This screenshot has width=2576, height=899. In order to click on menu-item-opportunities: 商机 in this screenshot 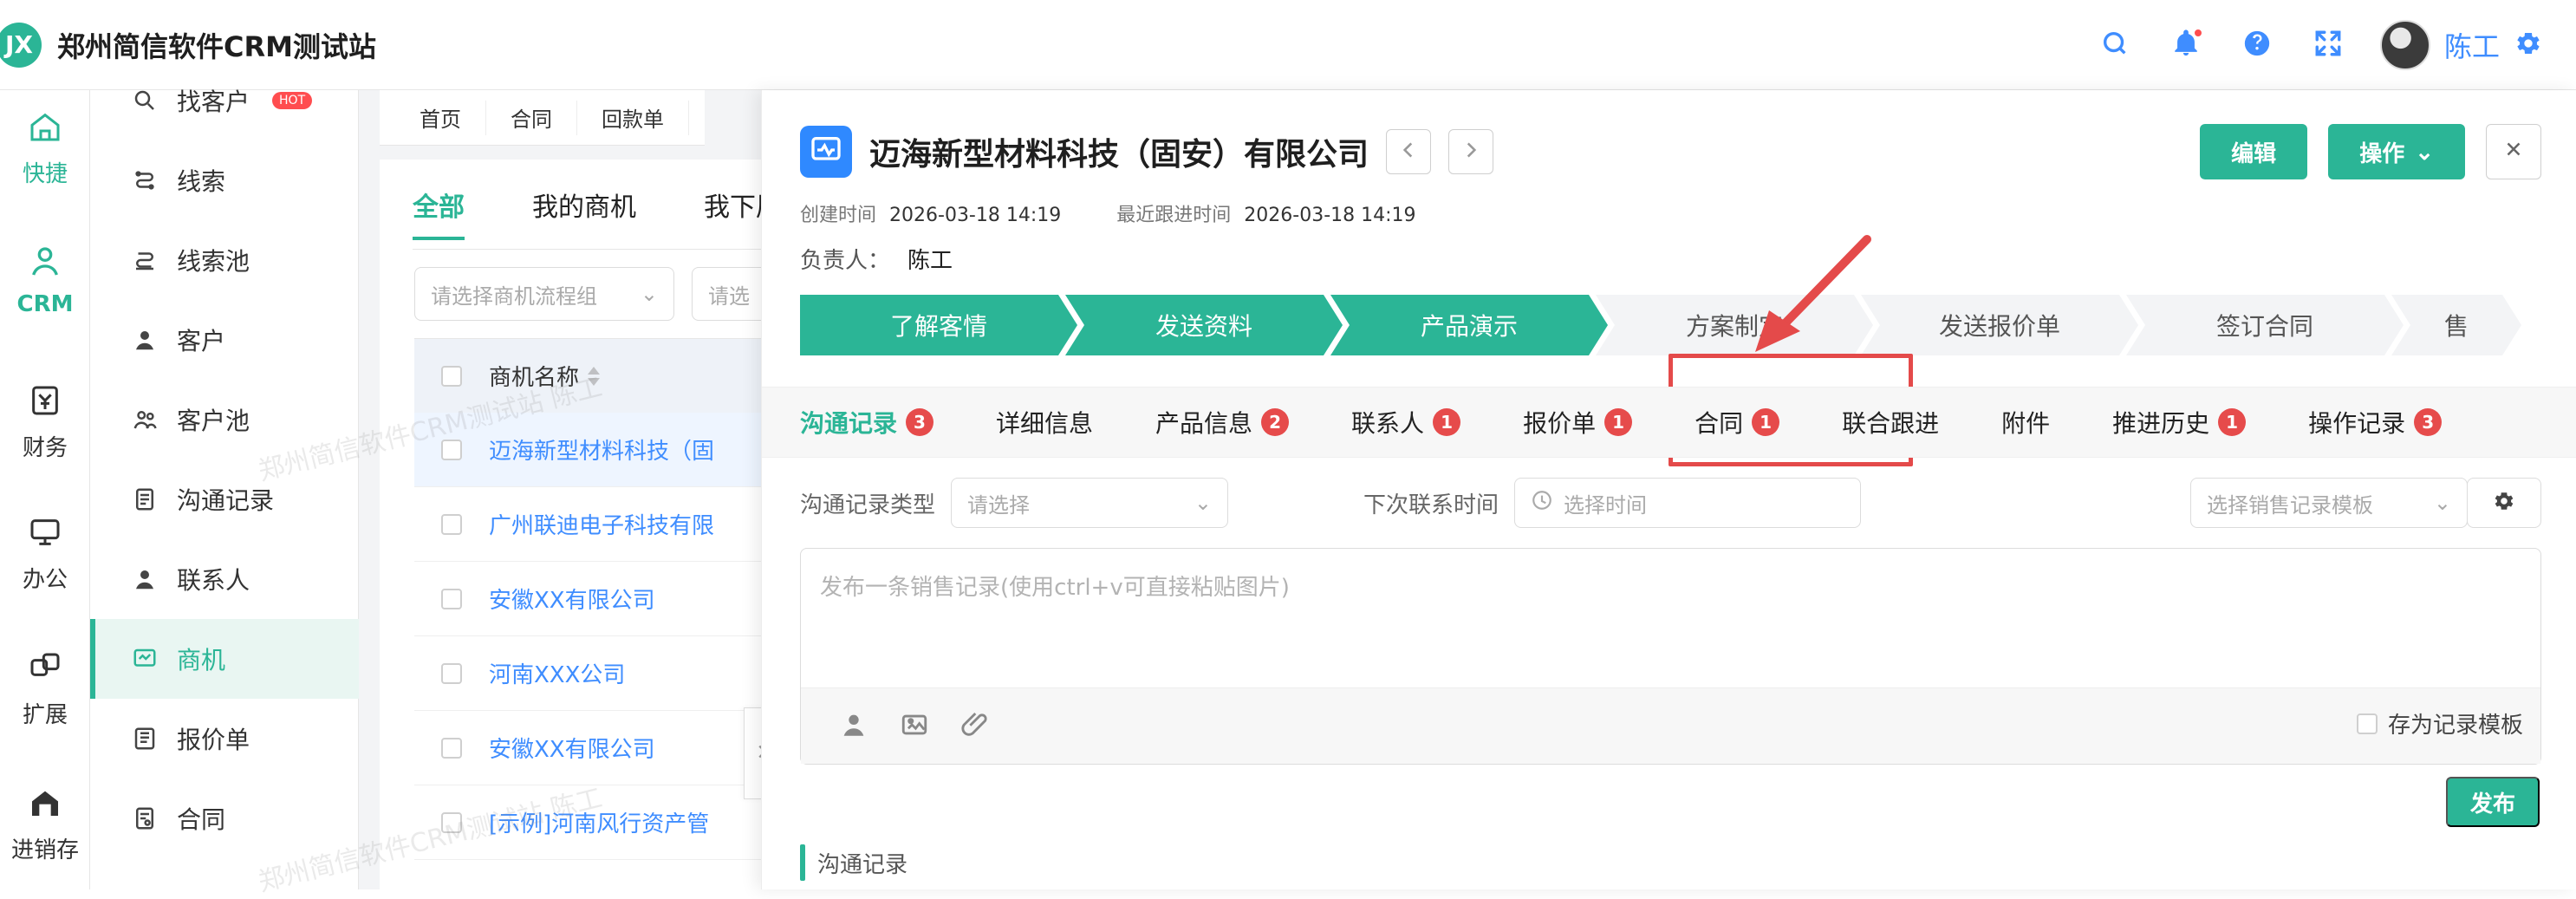, I will do `click(224, 659)`.